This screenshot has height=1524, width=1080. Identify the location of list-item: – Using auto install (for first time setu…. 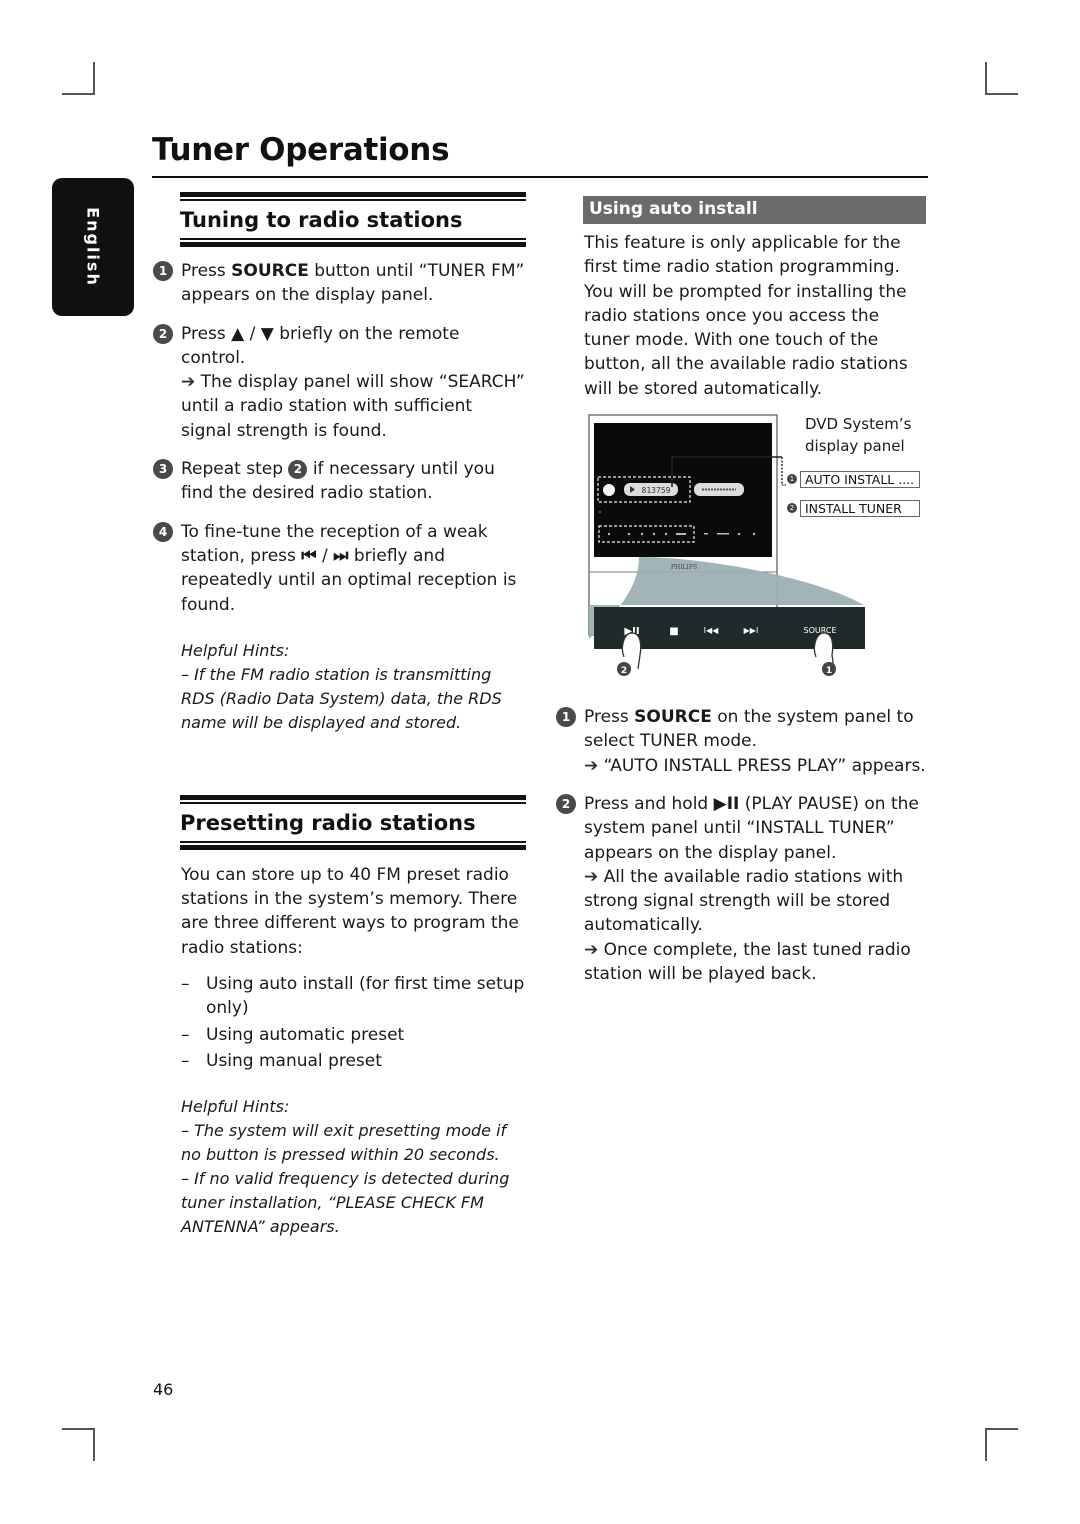
(353, 996).